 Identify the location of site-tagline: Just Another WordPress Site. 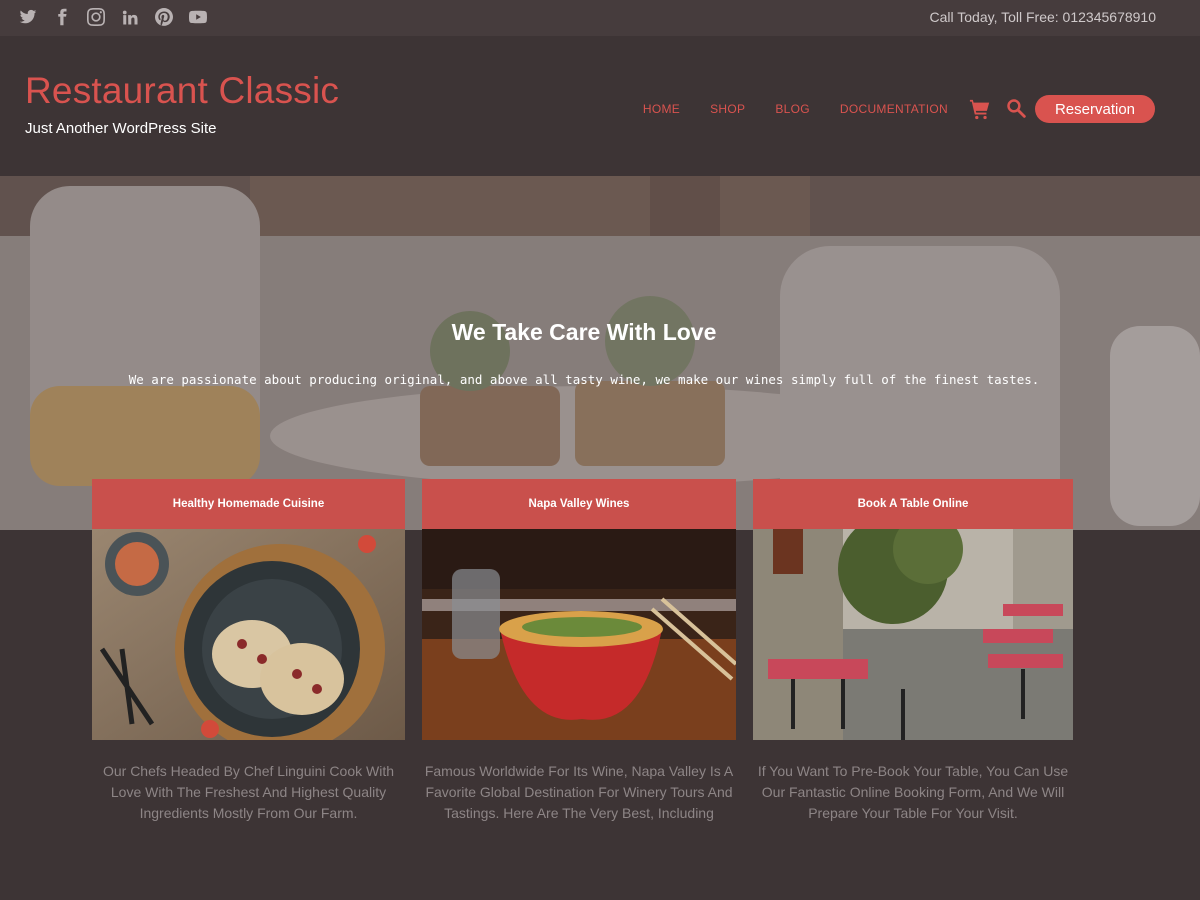
(121, 128).